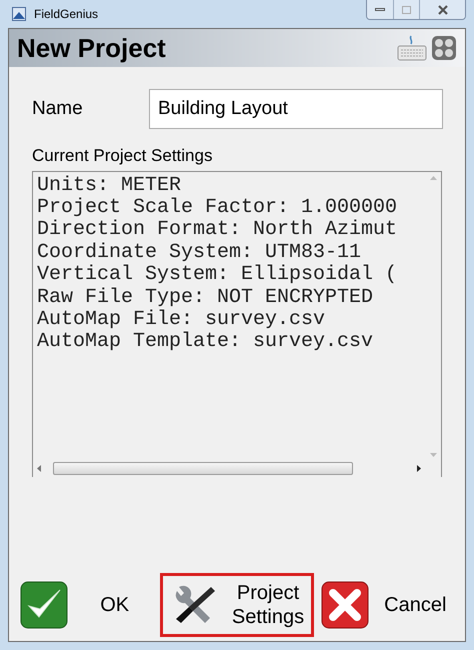  What do you see at coordinates (296, 109) in the screenshot?
I see `name-field: Building Layout` at bounding box center [296, 109].